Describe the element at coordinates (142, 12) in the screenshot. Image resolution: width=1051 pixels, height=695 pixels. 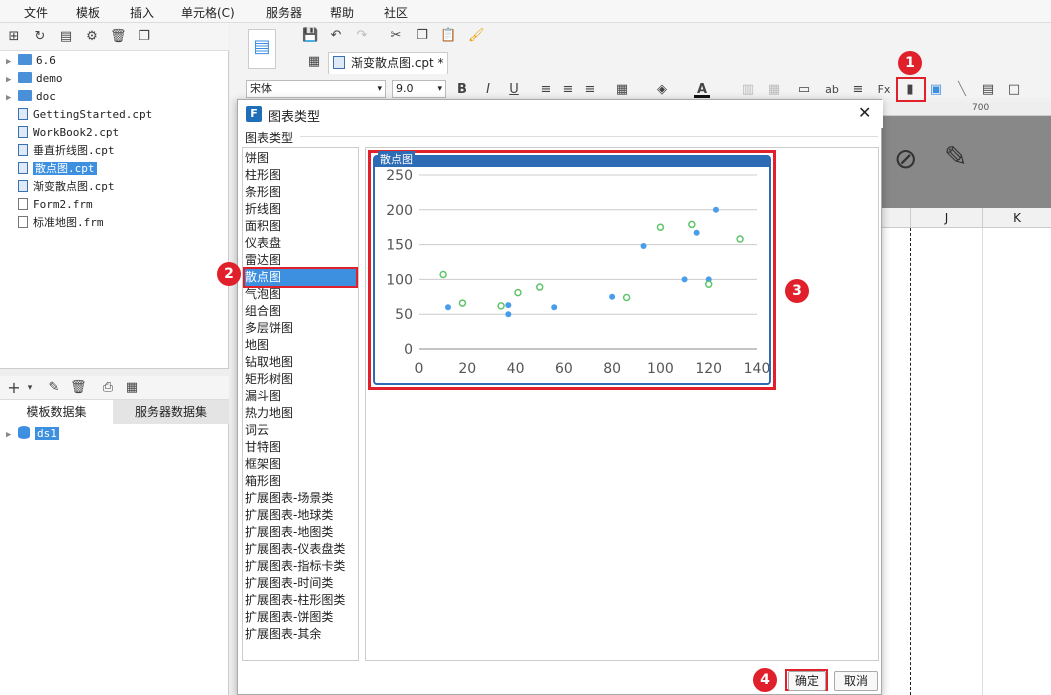
I see `menu-insert: 插入` at that location.